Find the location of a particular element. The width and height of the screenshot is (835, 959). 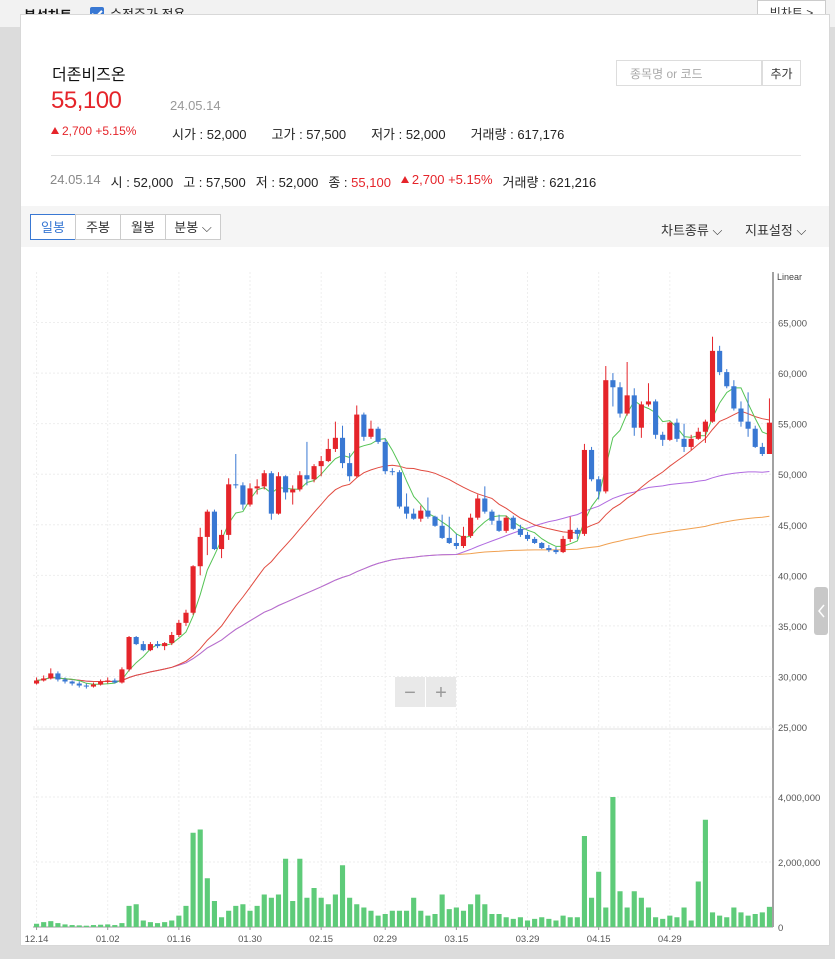

x-tick-label: 03.29 is located at coordinates (528, 939).